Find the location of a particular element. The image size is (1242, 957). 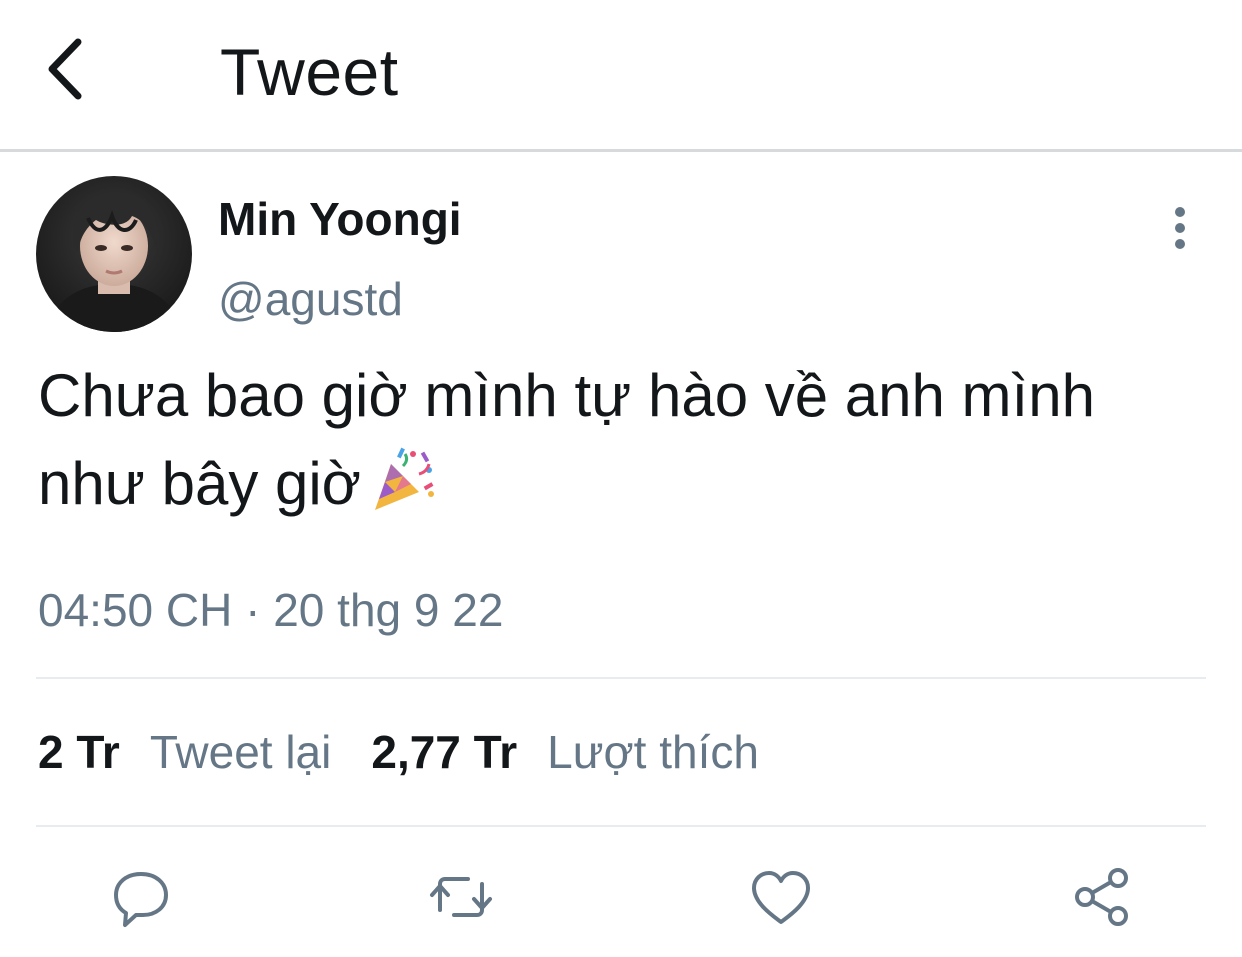

reply-button is located at coordinates (141, 897).